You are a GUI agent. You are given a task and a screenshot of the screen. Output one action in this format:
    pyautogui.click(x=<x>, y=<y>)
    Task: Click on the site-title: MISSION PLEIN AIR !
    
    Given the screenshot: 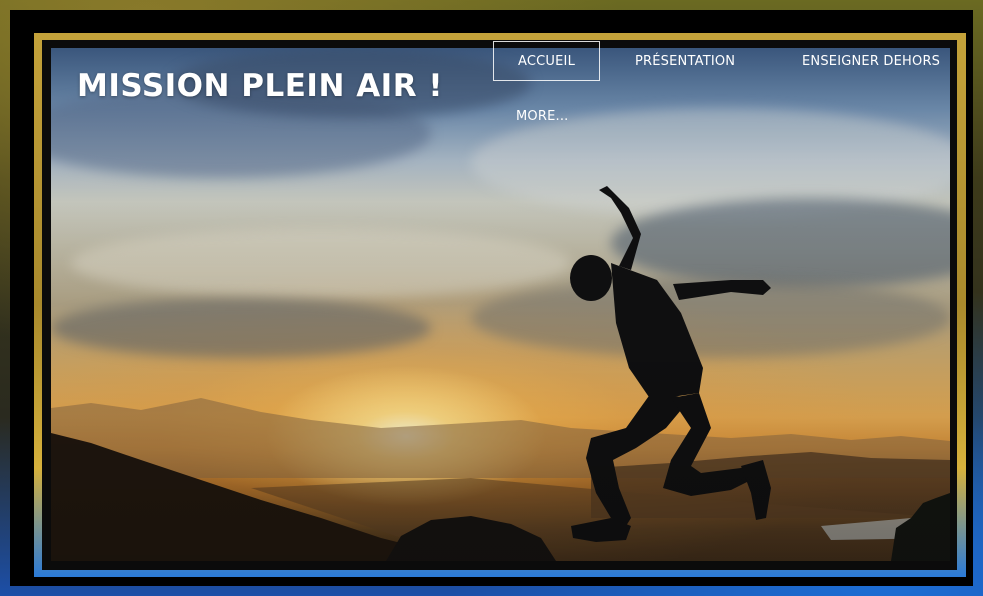 What is the action you would take?
    pyautogui.click(x=260, y=86)
    